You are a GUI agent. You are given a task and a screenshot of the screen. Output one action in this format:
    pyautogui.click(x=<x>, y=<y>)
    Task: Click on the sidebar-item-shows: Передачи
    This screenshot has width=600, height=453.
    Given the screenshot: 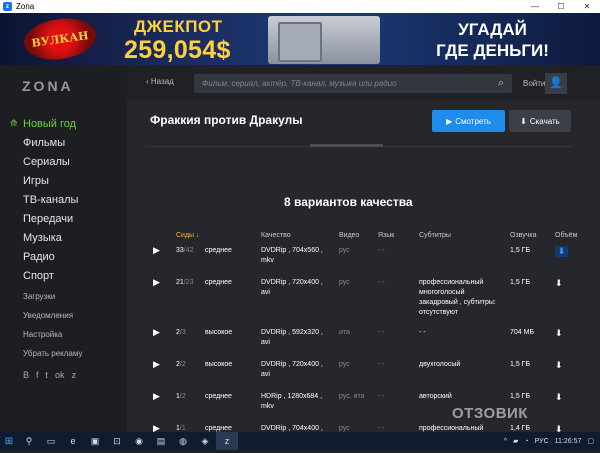 What is the action you would take?
    pyautogui.click(x=44, y=218)
    